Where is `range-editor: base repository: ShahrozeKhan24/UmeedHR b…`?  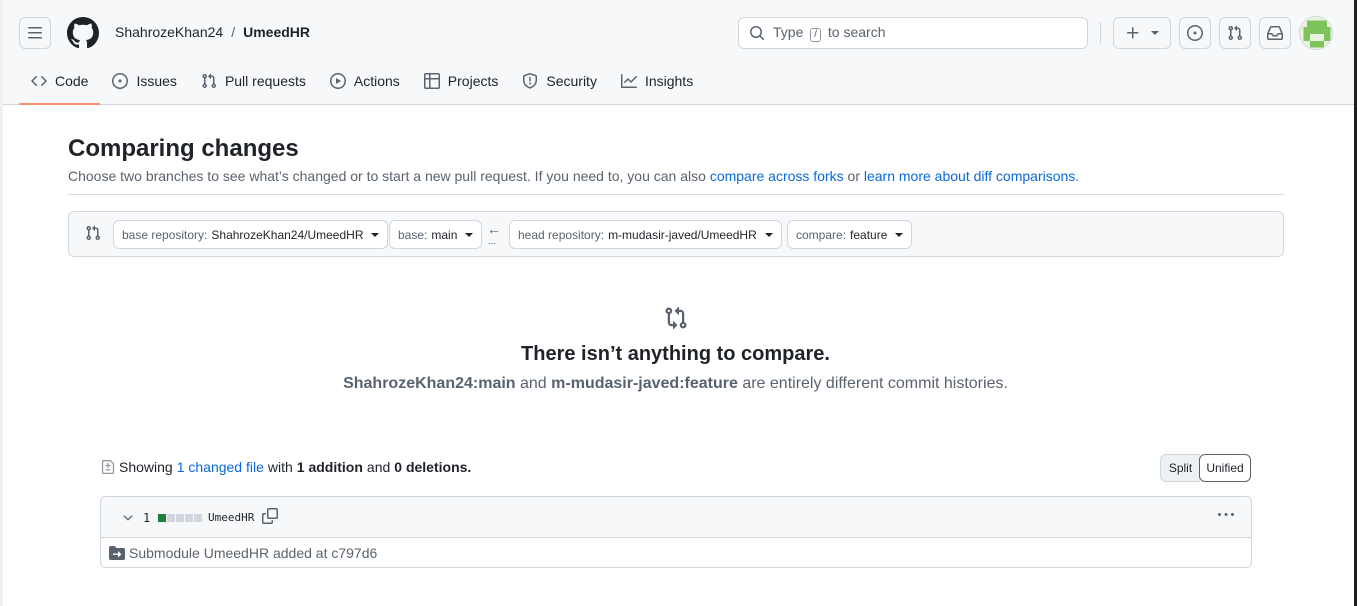 range-editor: base repository: ShahrozeKhan24/UmeedHR b… is located at coordinates (676, 234).